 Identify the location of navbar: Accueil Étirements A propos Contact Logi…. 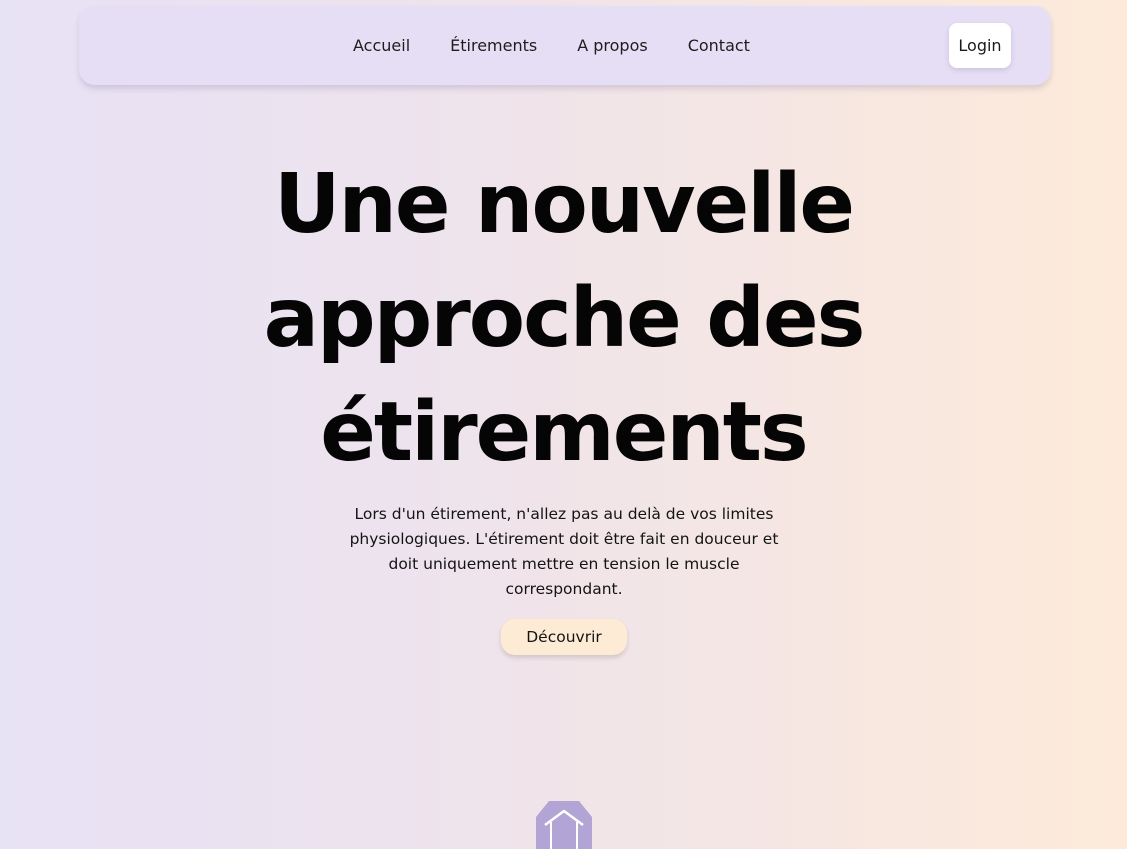
(565, 45).